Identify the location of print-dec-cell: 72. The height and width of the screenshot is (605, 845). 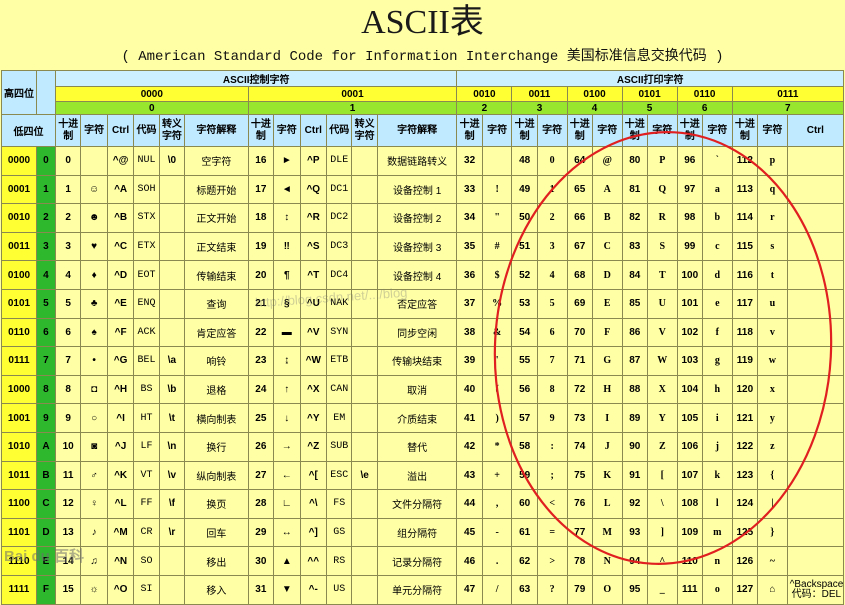
(579, 389).